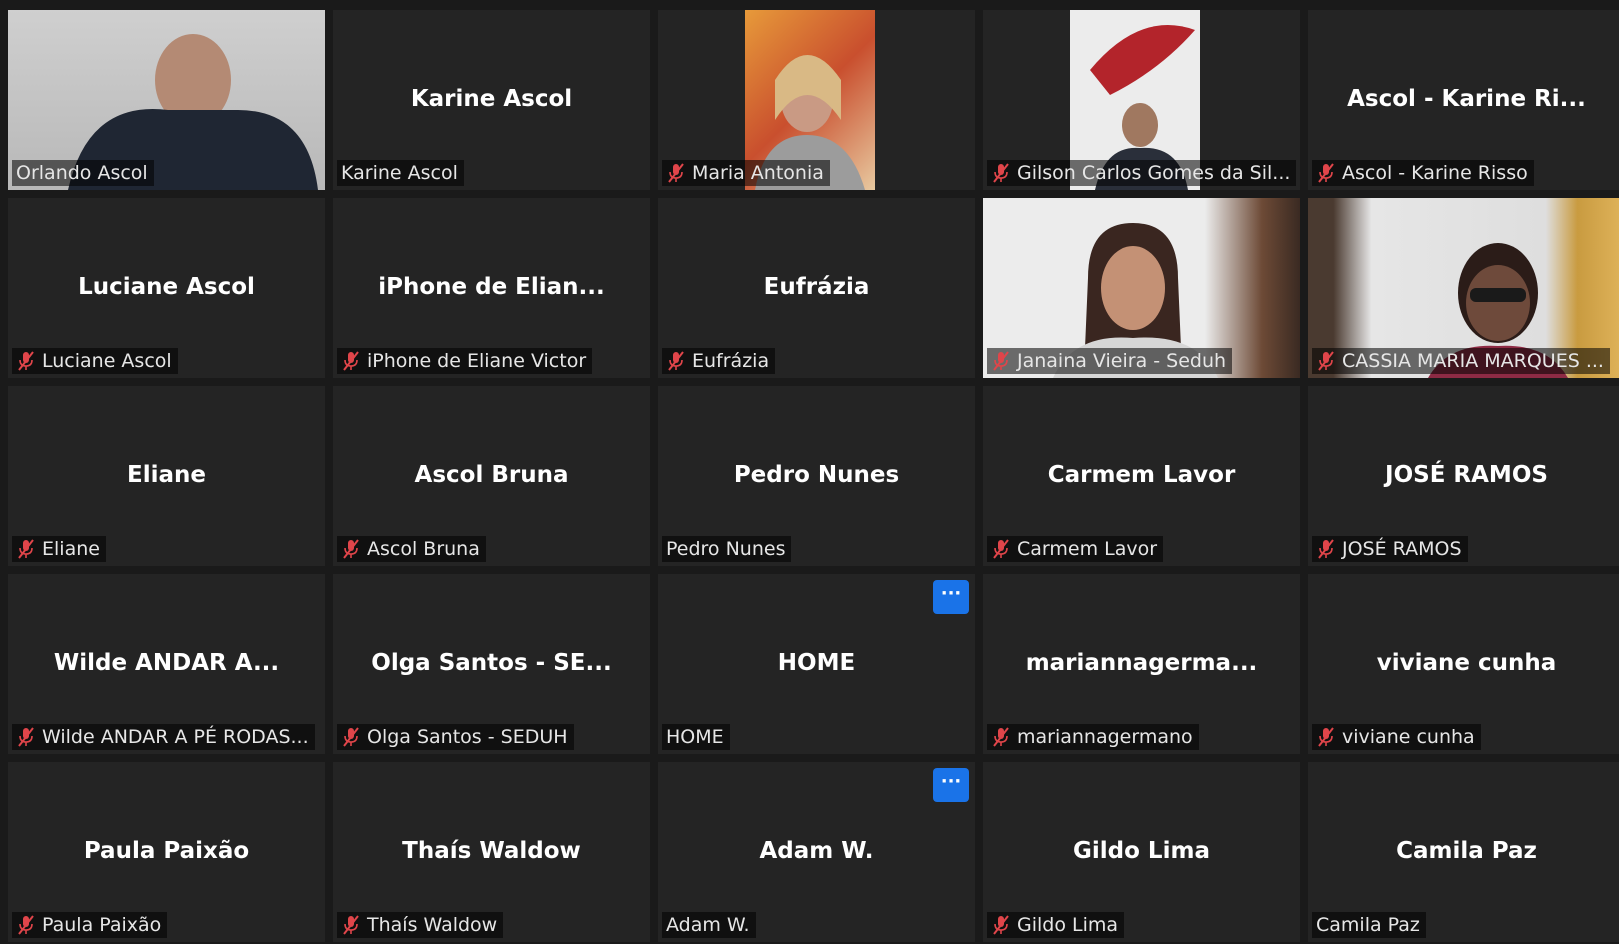  I want to click on participant-name-tag: Orlando Ascol, so click(83, 173).